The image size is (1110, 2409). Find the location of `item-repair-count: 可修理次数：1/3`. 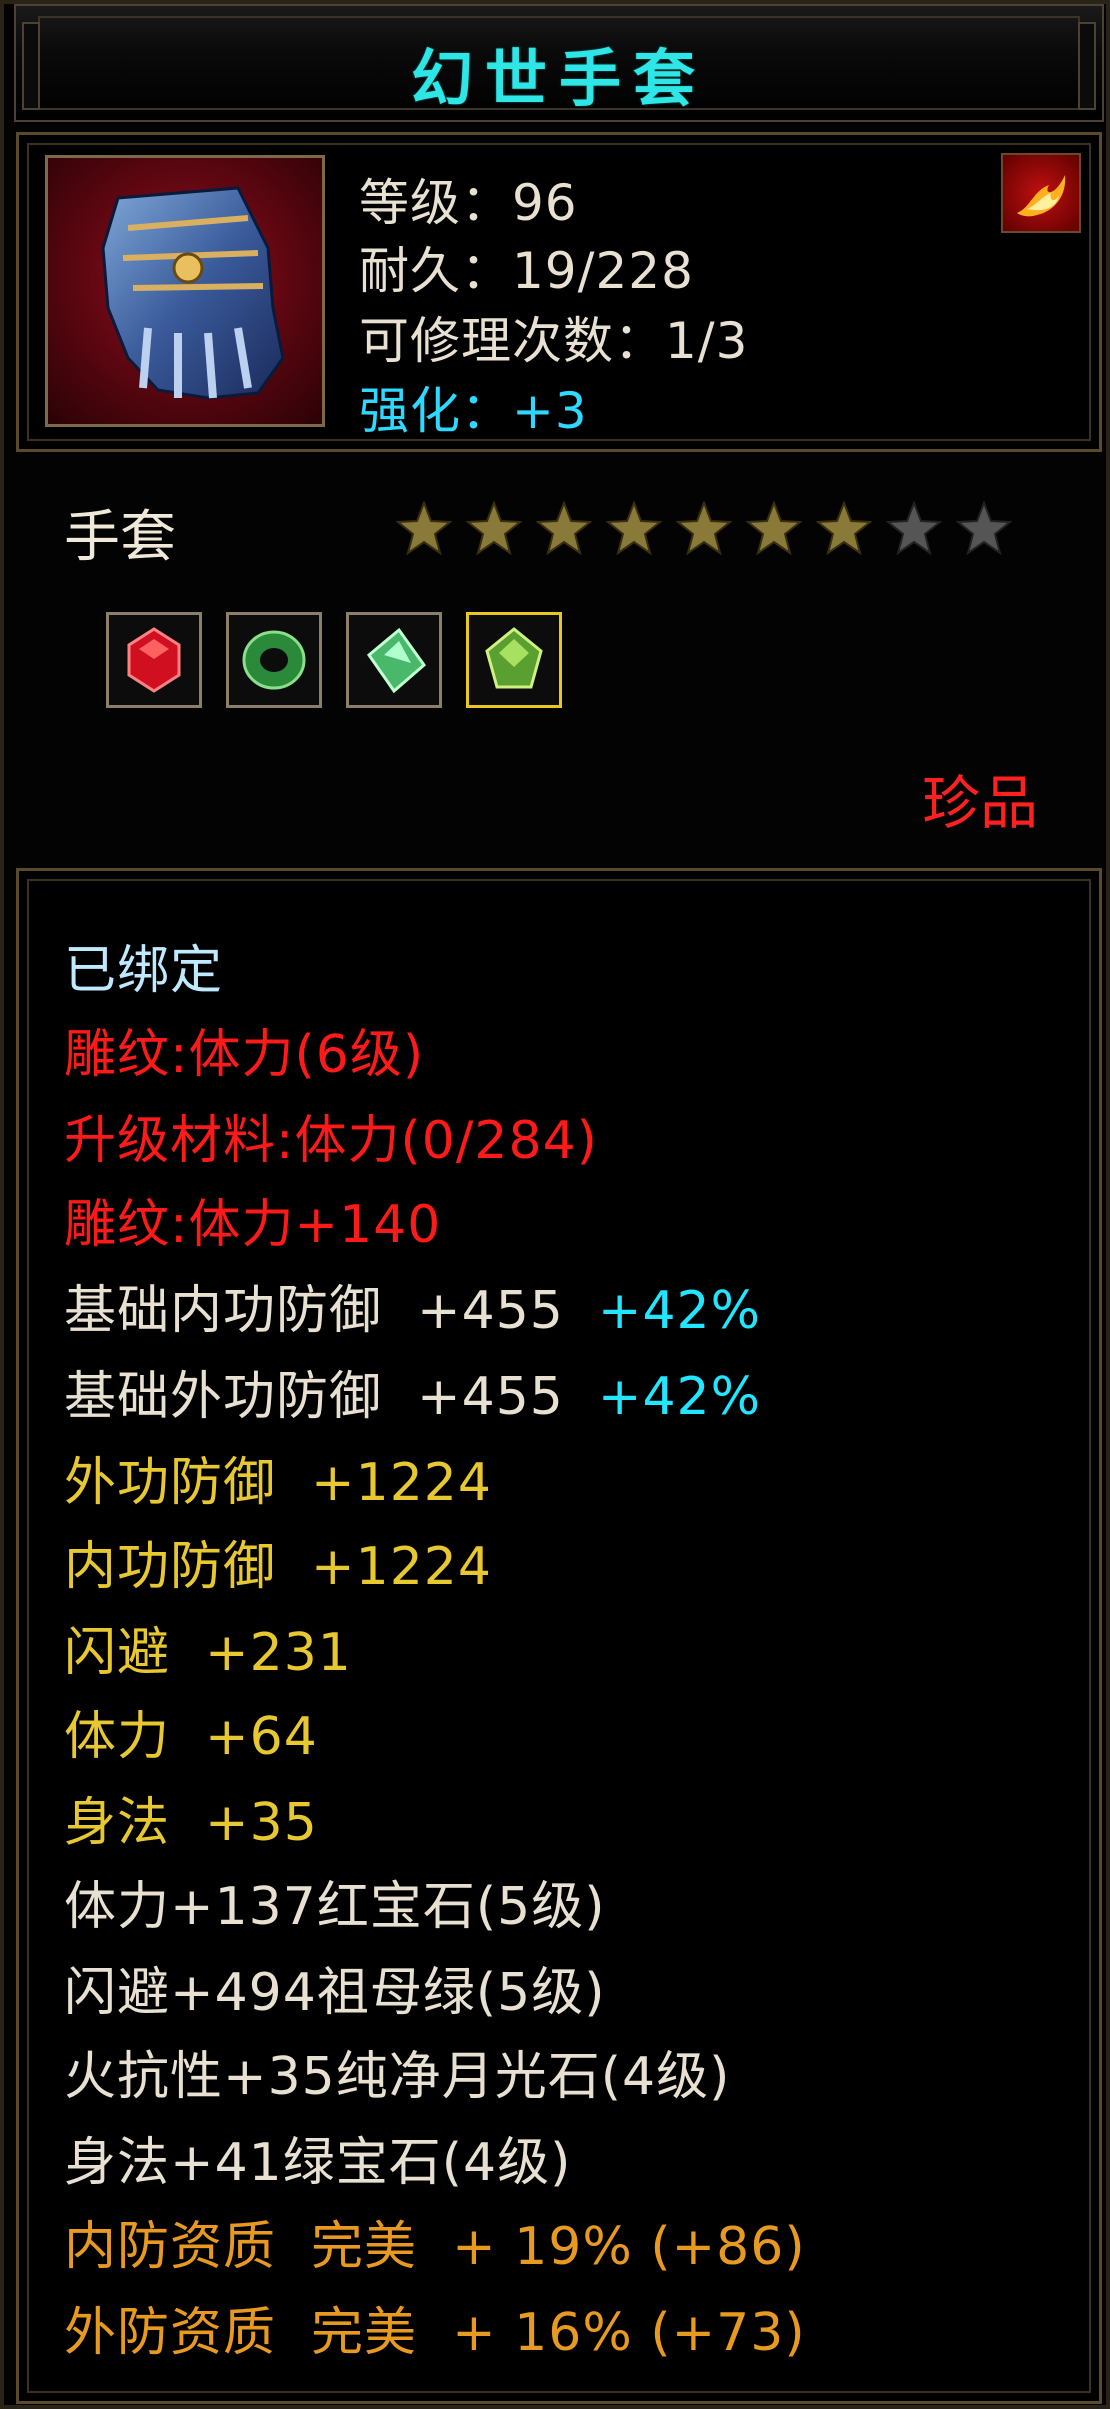

item-repair-count: 可修理次数：1/3 is located at coordinates (554, 341).